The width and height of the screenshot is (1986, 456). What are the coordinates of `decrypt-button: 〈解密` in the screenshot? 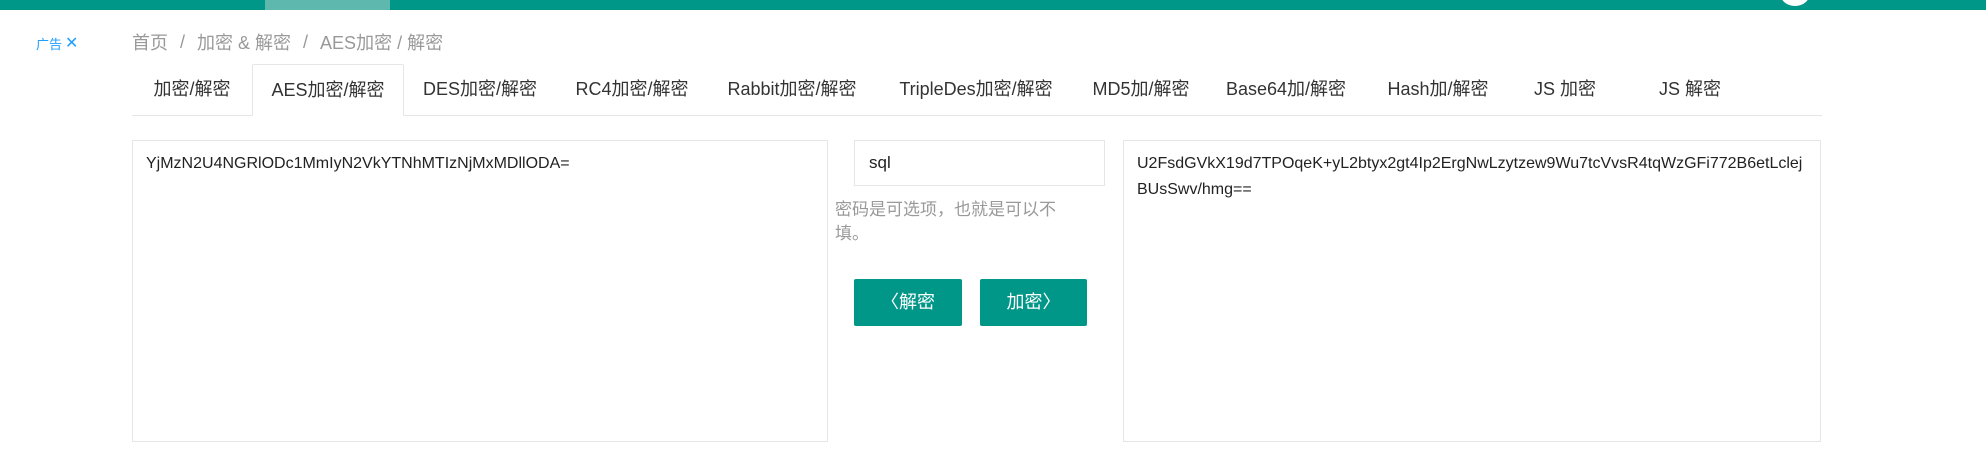 It's located at (908, 302).